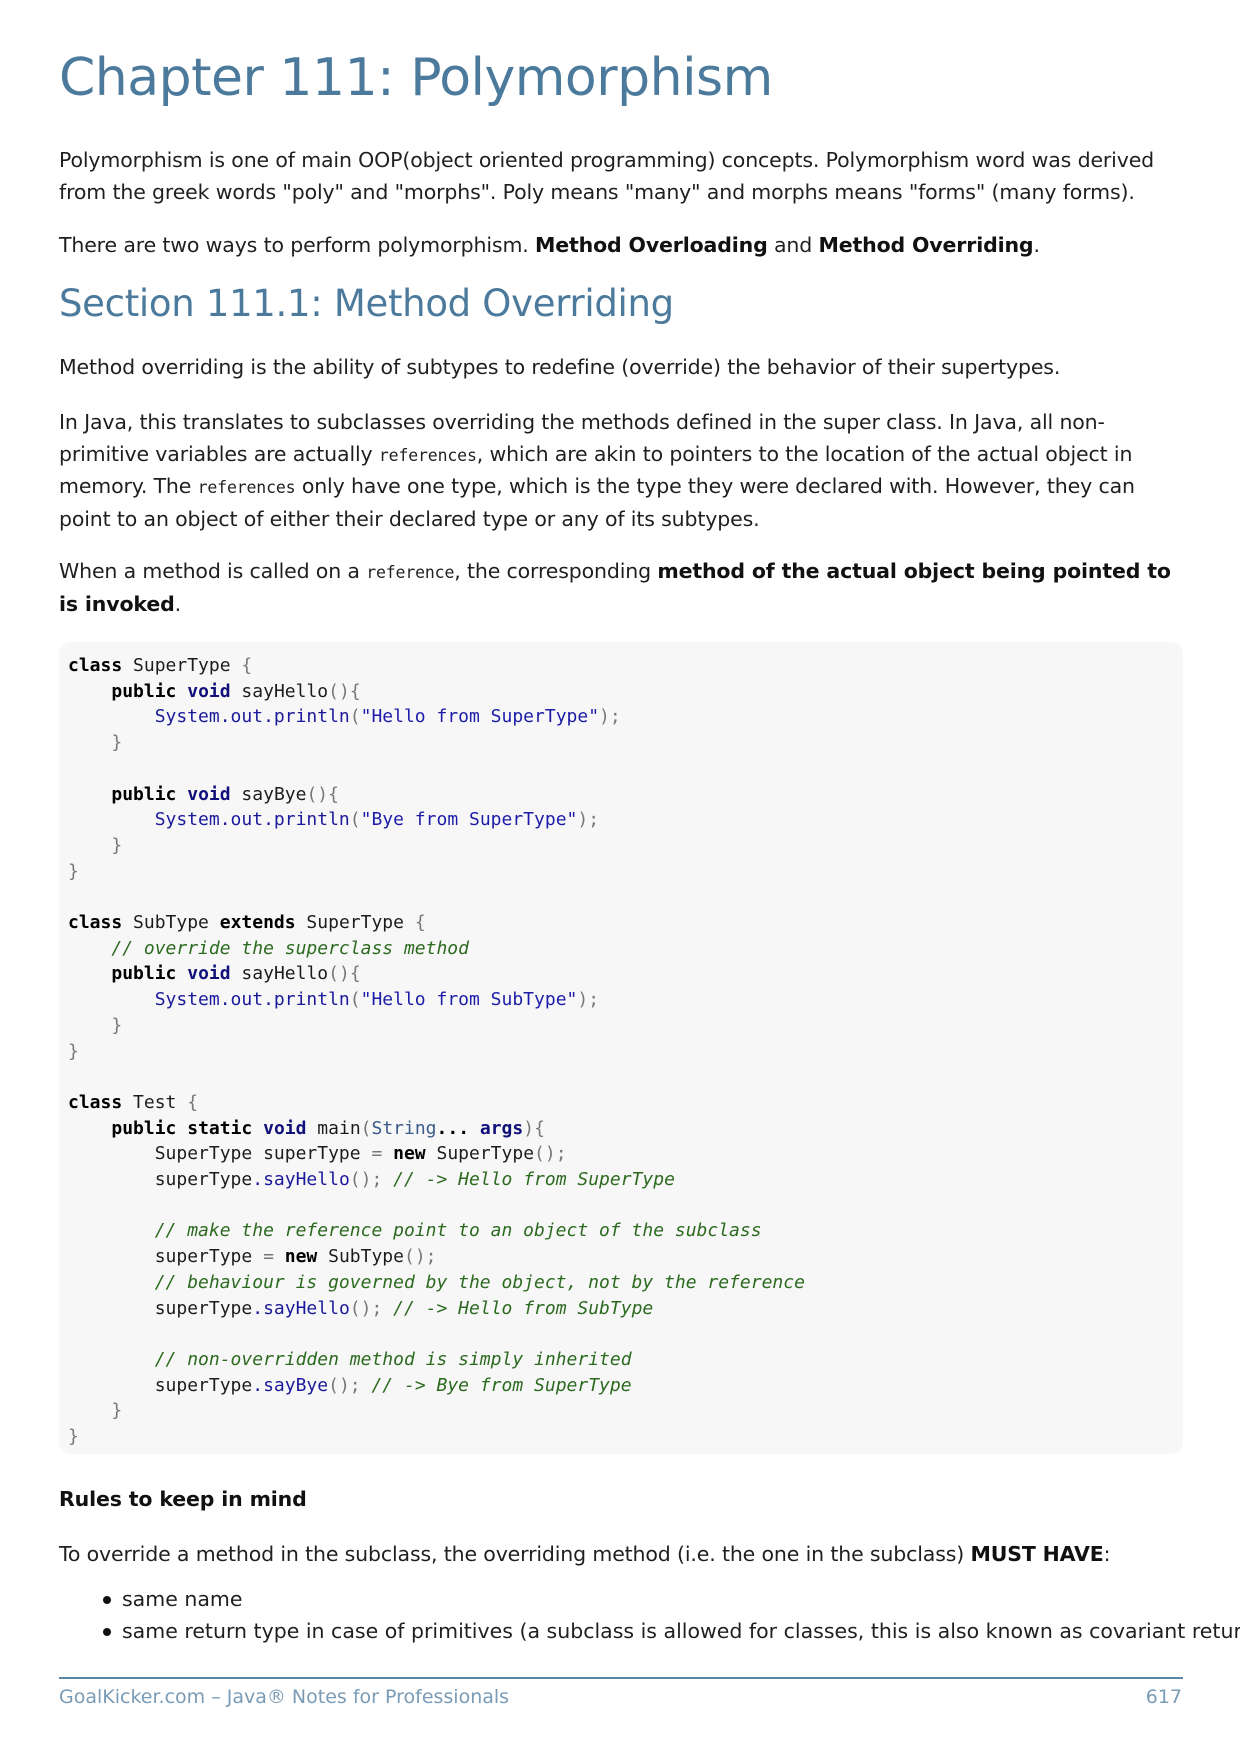 Image resolution: width=1240 pixels, height=1754 pixels. I want to click on rules-heading-text: Rules to keep in mind, so click(183, 1499).